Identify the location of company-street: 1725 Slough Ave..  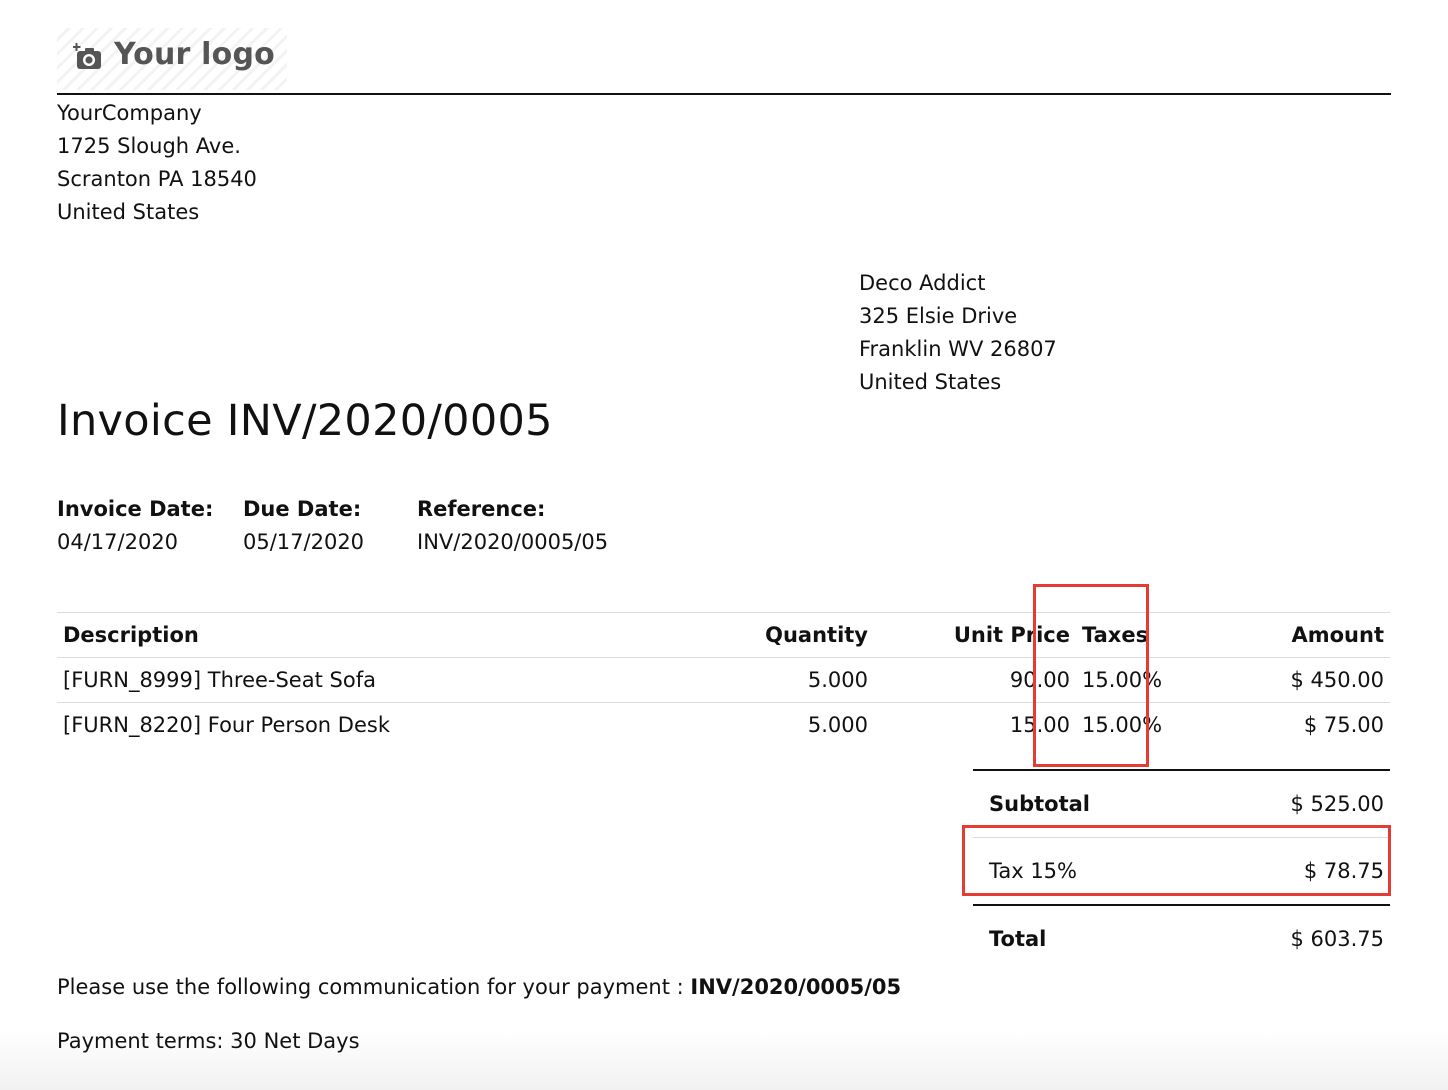
(149, 146).